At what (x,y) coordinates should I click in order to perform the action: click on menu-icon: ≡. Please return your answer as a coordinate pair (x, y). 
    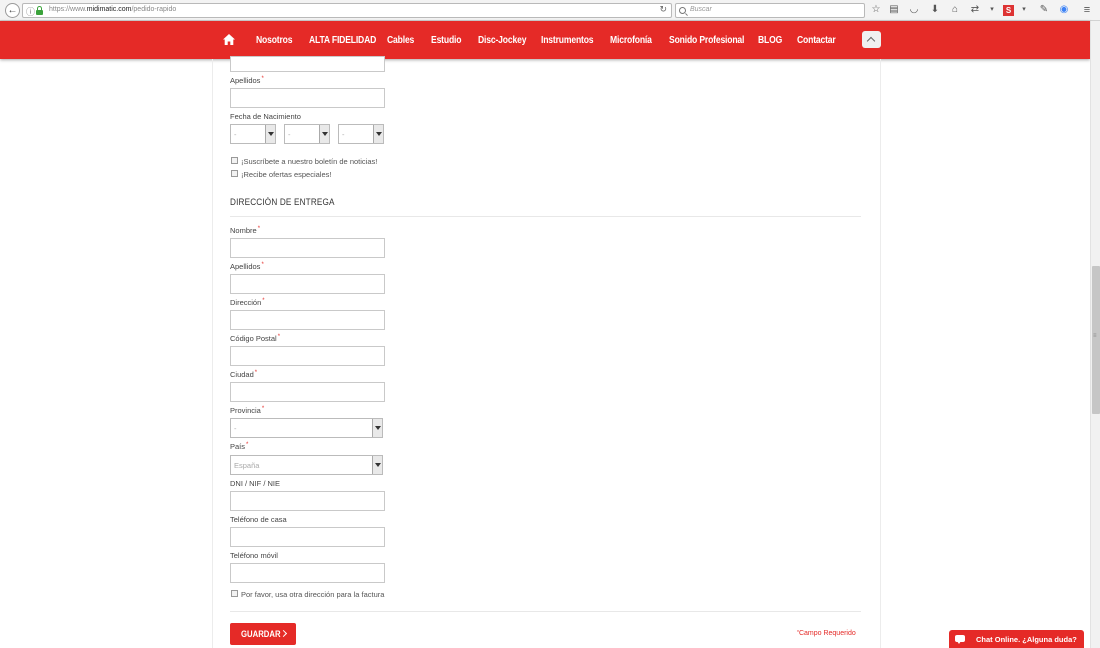
    Looking at the image, I should click on (1087, 10).